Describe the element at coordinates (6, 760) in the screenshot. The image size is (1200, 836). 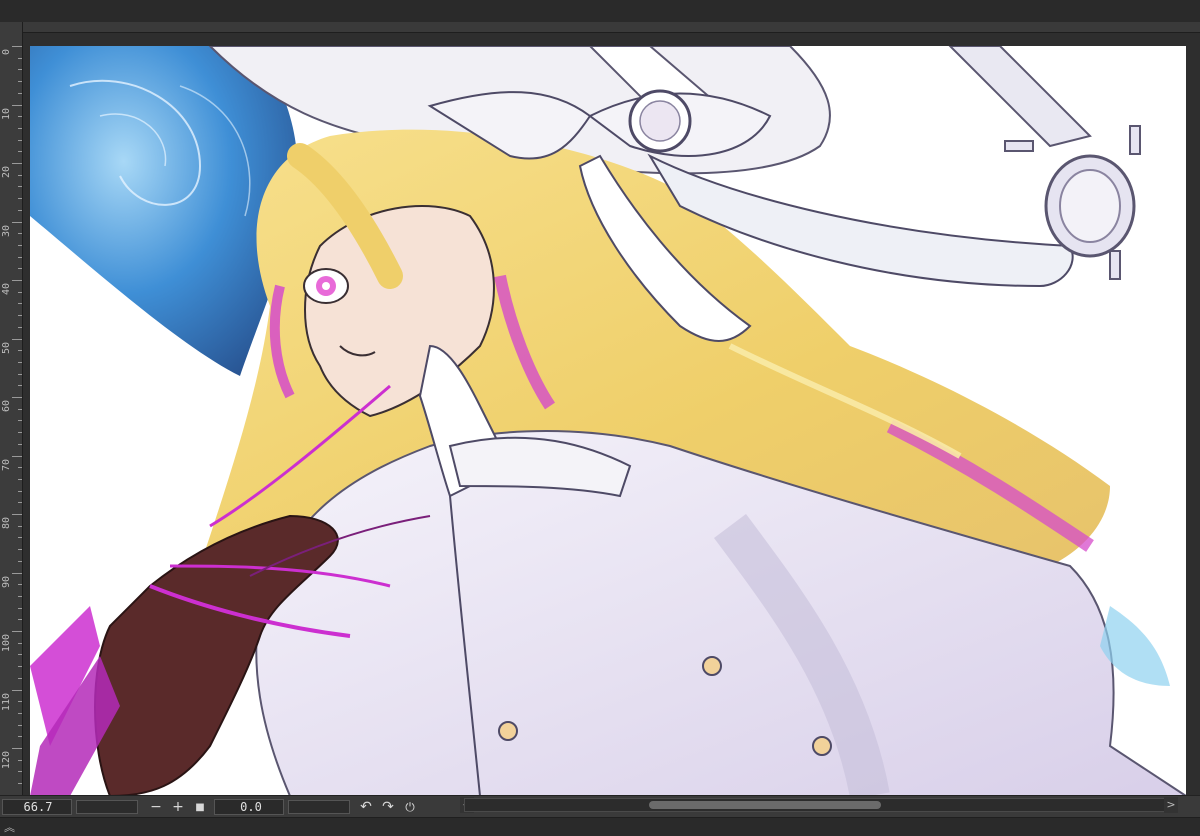
I see `ruler-label: 120` at that location.